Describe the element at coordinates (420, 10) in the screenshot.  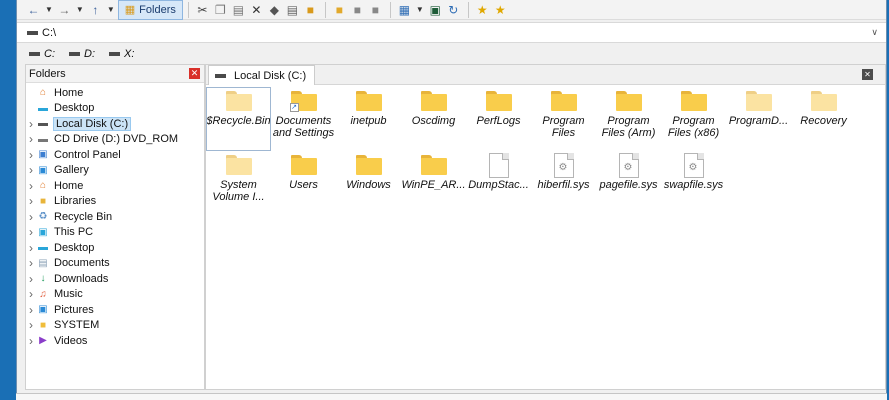
I see `view-dropdown-icon: ▼` at that location.